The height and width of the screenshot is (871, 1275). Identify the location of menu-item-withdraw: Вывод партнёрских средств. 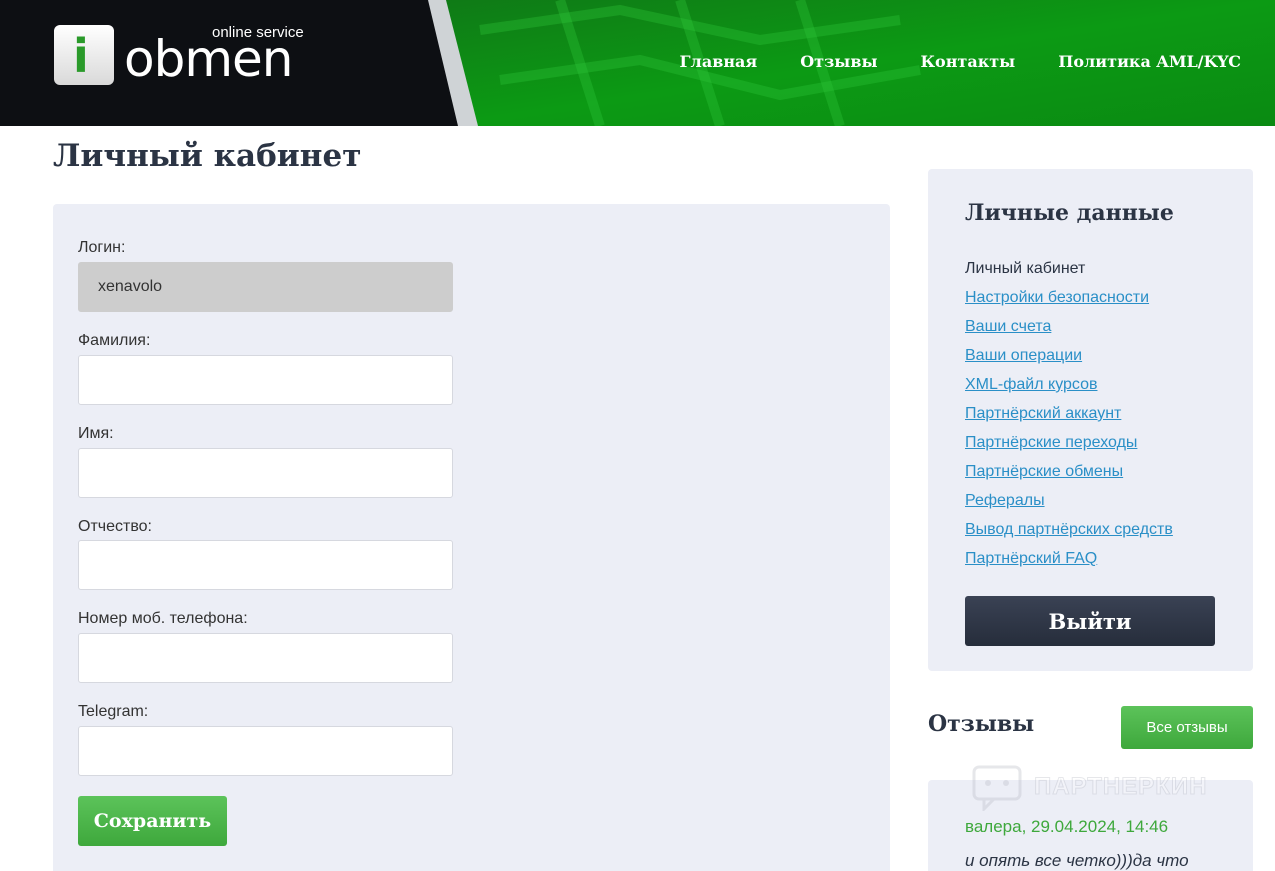
(1069, 529).